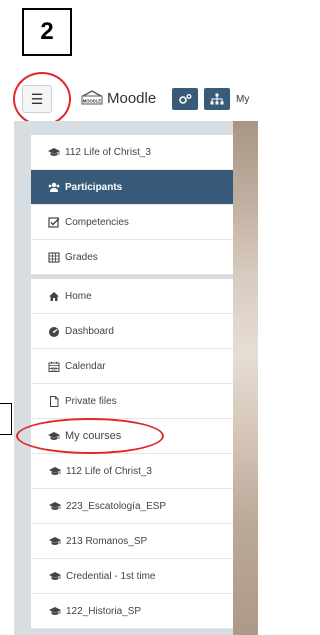 Image resolution: width=320 pixels, height=635 pixels. I want to click on nav-item-home: Home, so click(132, 296).